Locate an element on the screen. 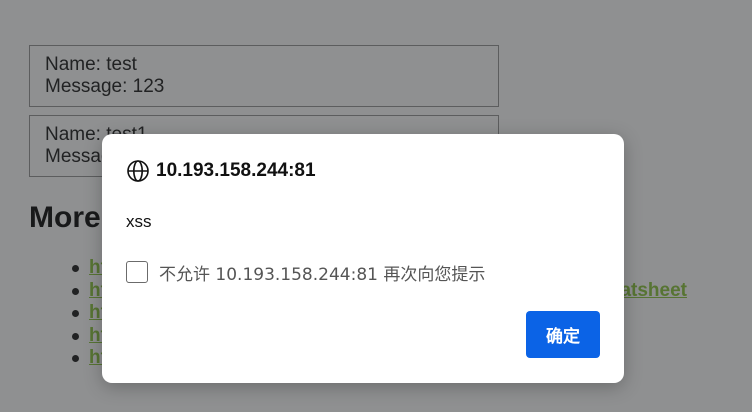  suppress-dialogs-option: 不允许 10.193.158.244:81 再次向您提示 is located at coordinates (305, 272).